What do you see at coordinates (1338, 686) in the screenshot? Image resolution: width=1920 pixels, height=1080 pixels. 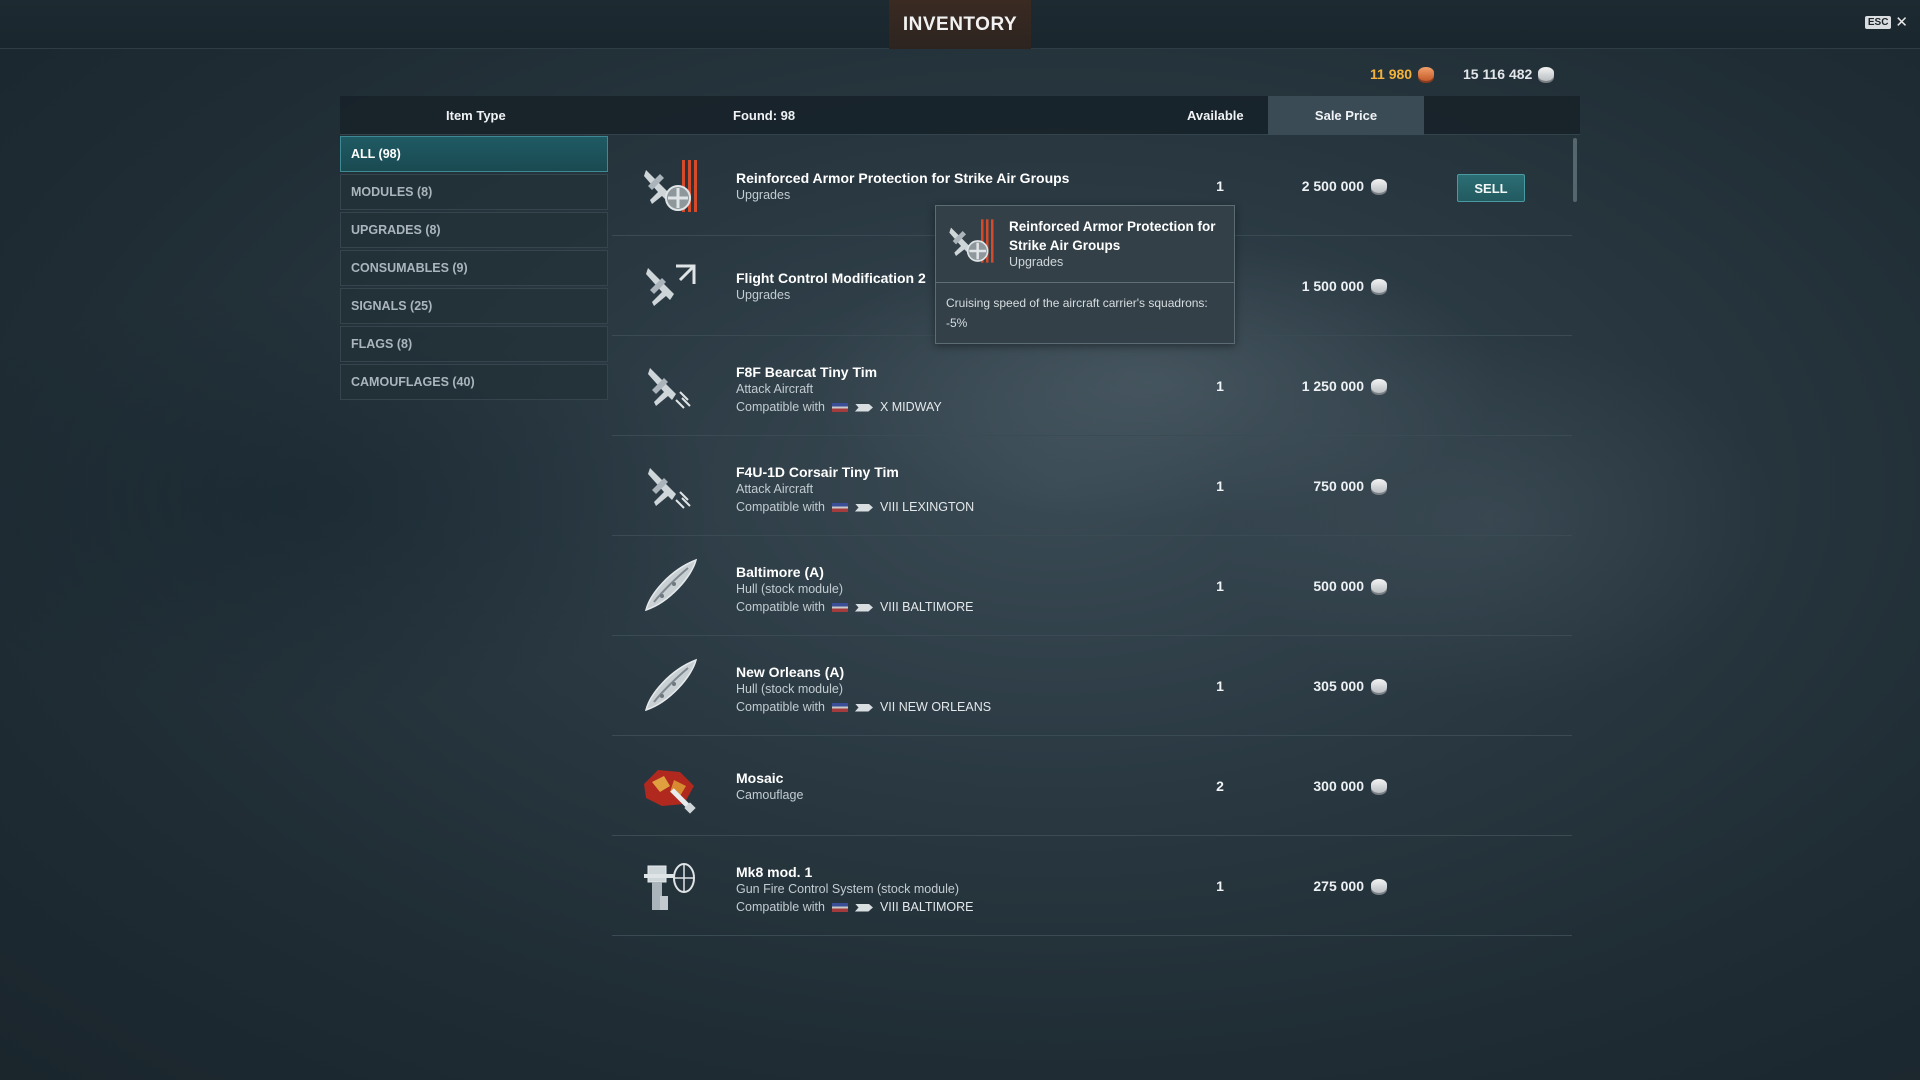 I see `item-price-value: 305 000` at bounding box center [1338, 686].